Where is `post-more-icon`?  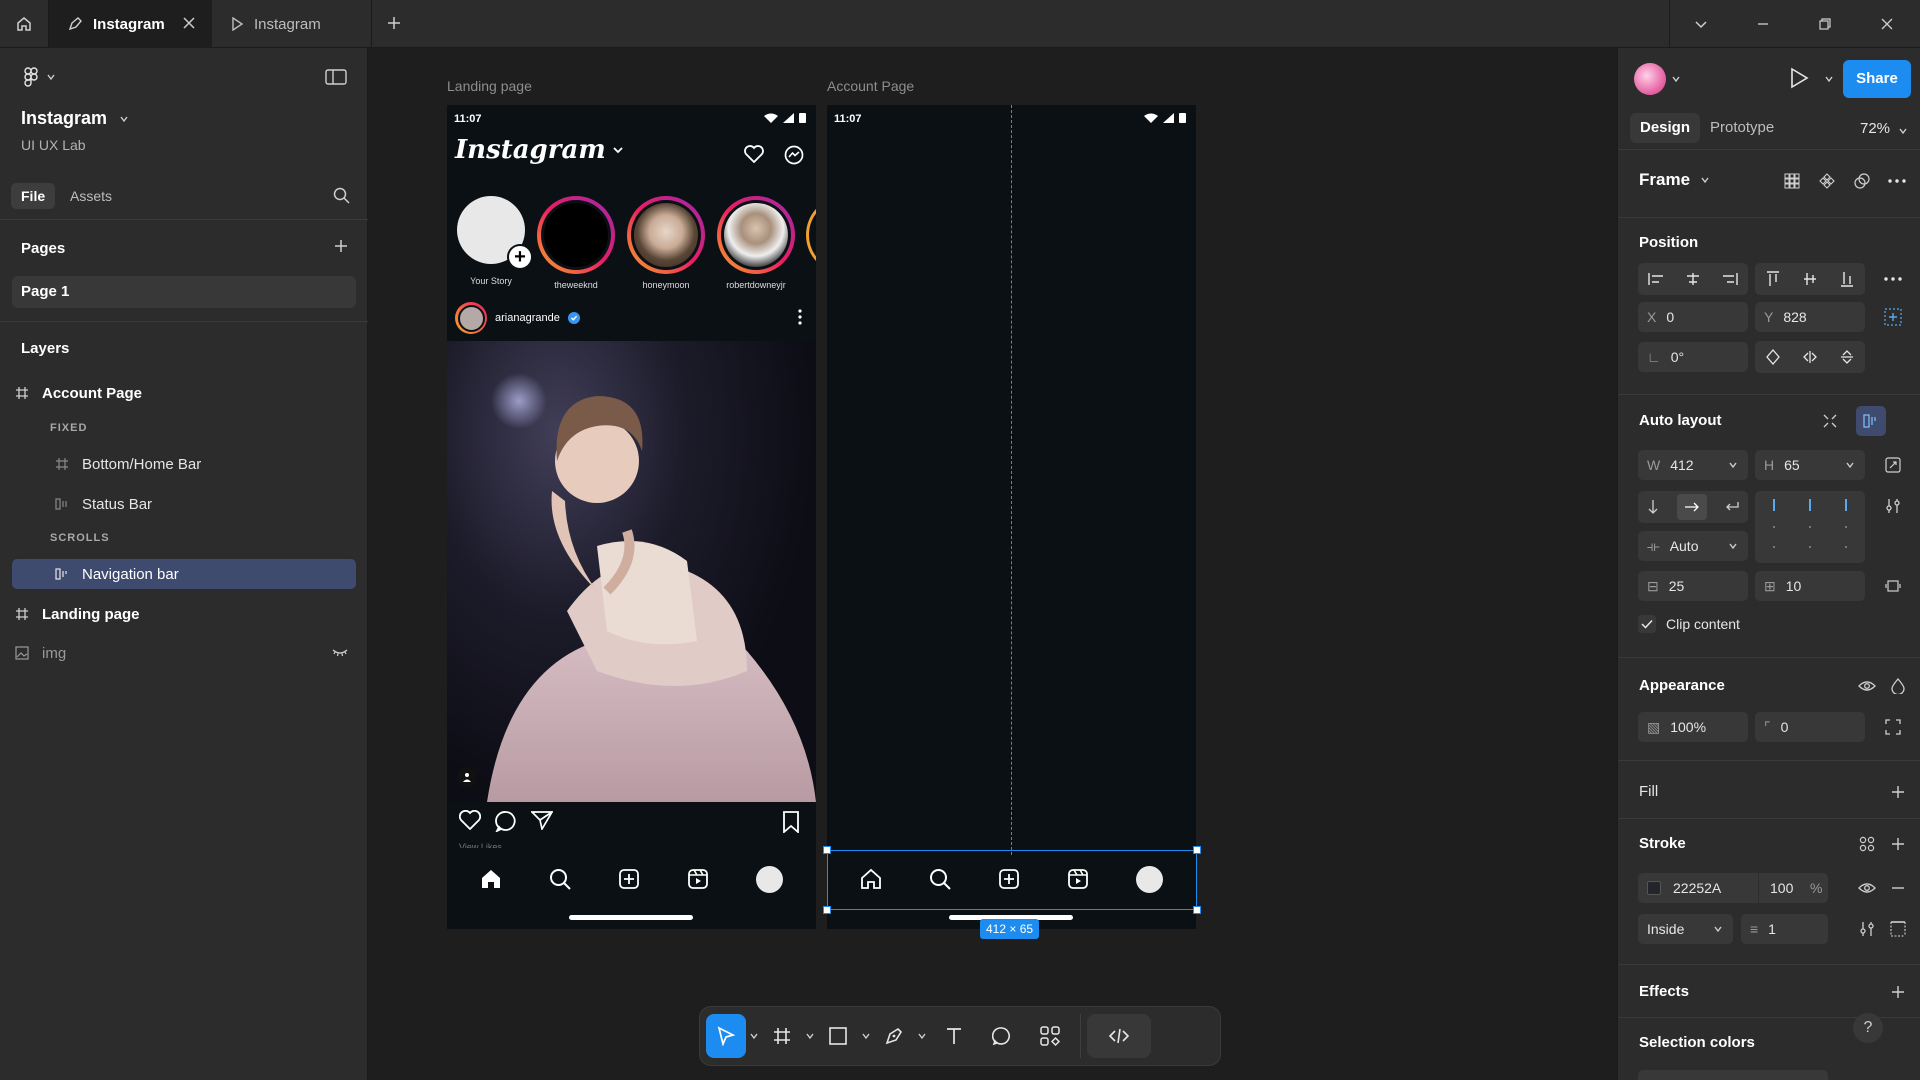
post-more-icon is located at coordinates (800, 317).